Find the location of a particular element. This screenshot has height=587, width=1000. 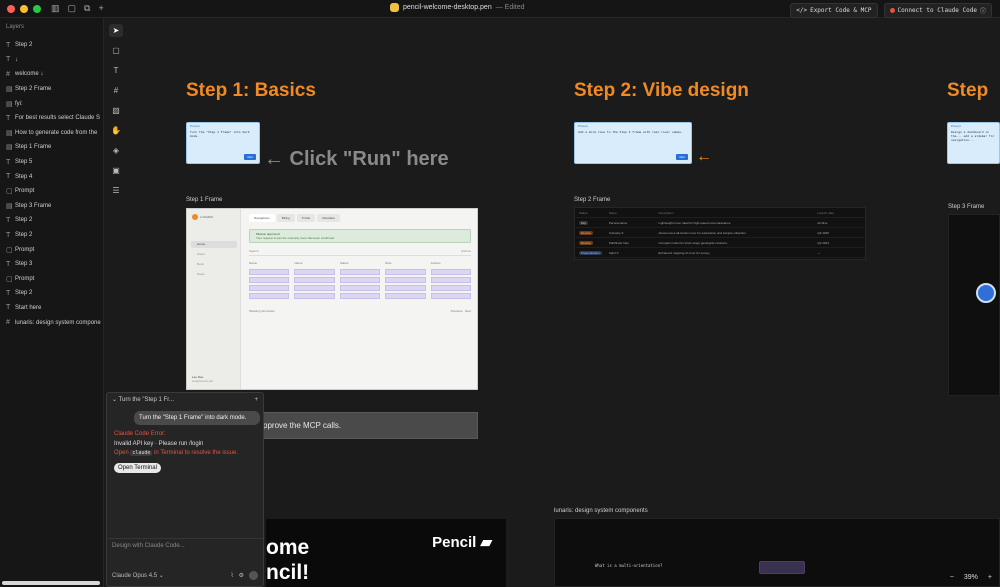

step3-heading: Step is located at coordinates (967, 91).